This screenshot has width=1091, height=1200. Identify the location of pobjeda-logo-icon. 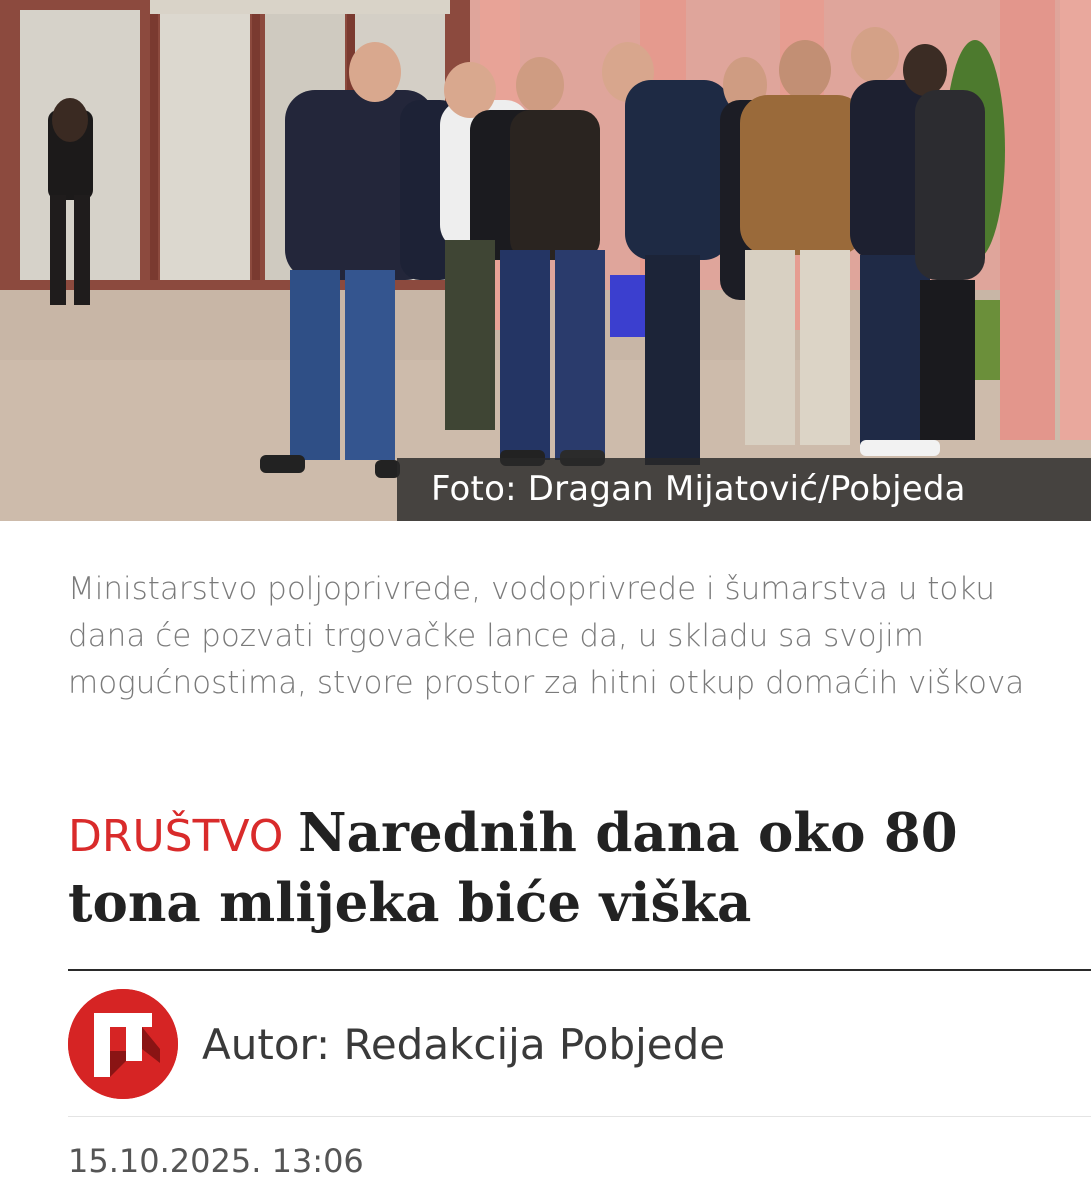
(123, 1044).